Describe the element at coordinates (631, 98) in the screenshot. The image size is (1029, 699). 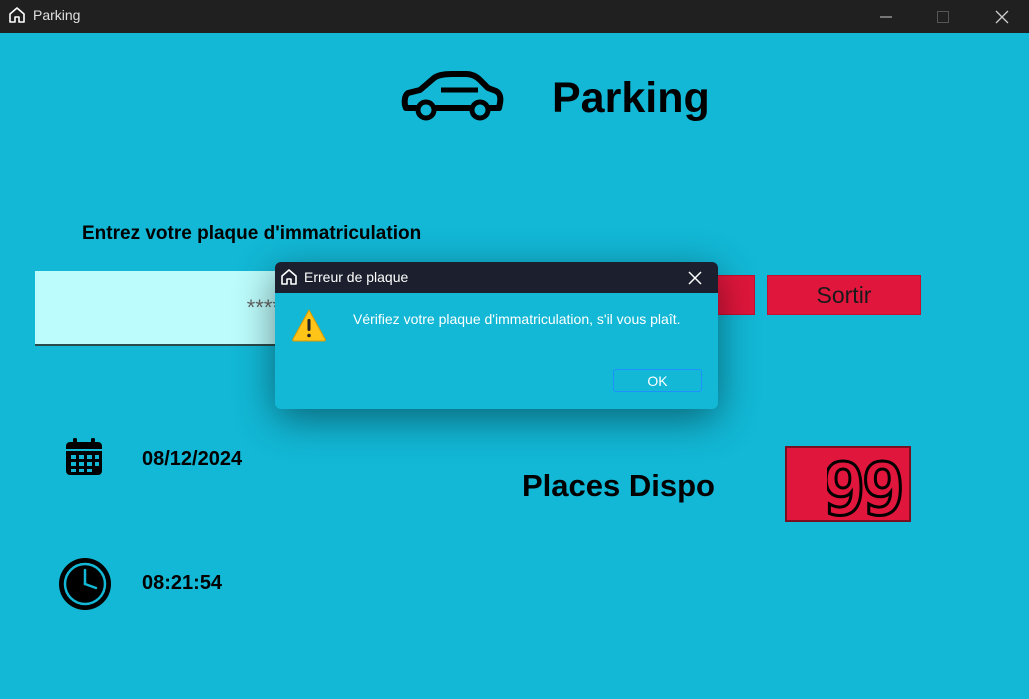
I see `page-title: Parking` at that location.